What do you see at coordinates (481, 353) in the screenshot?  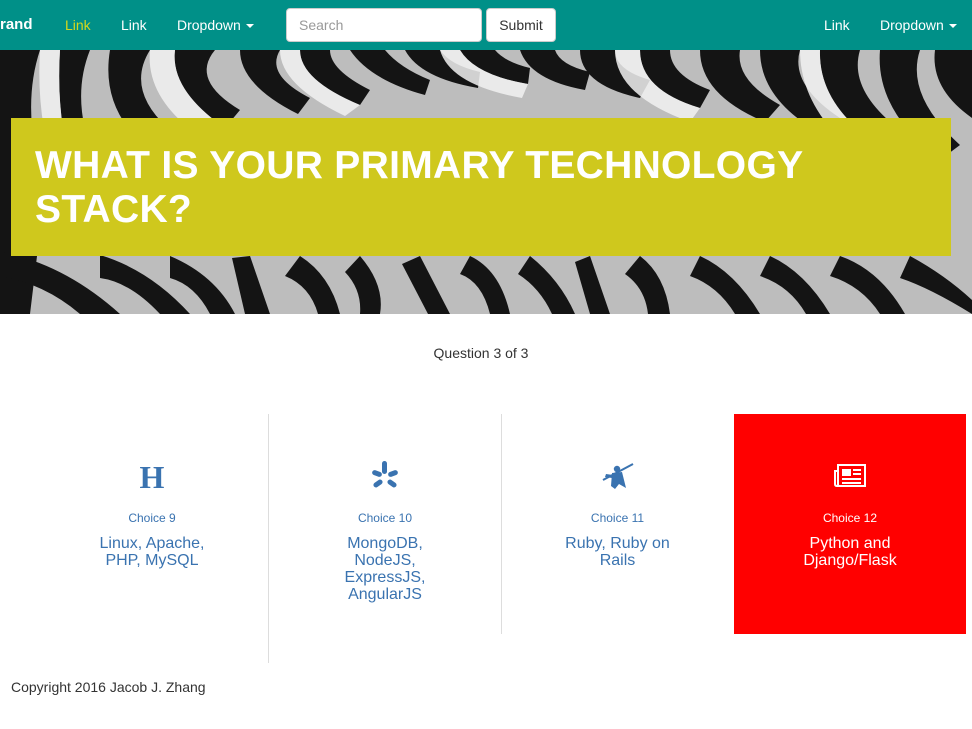 I see `question-progress: Question 3 of 3` at bounding box center [481, 353].